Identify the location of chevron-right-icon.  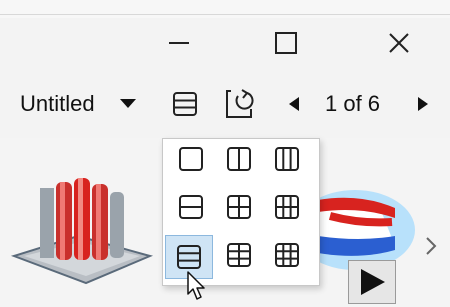
(431, 246).